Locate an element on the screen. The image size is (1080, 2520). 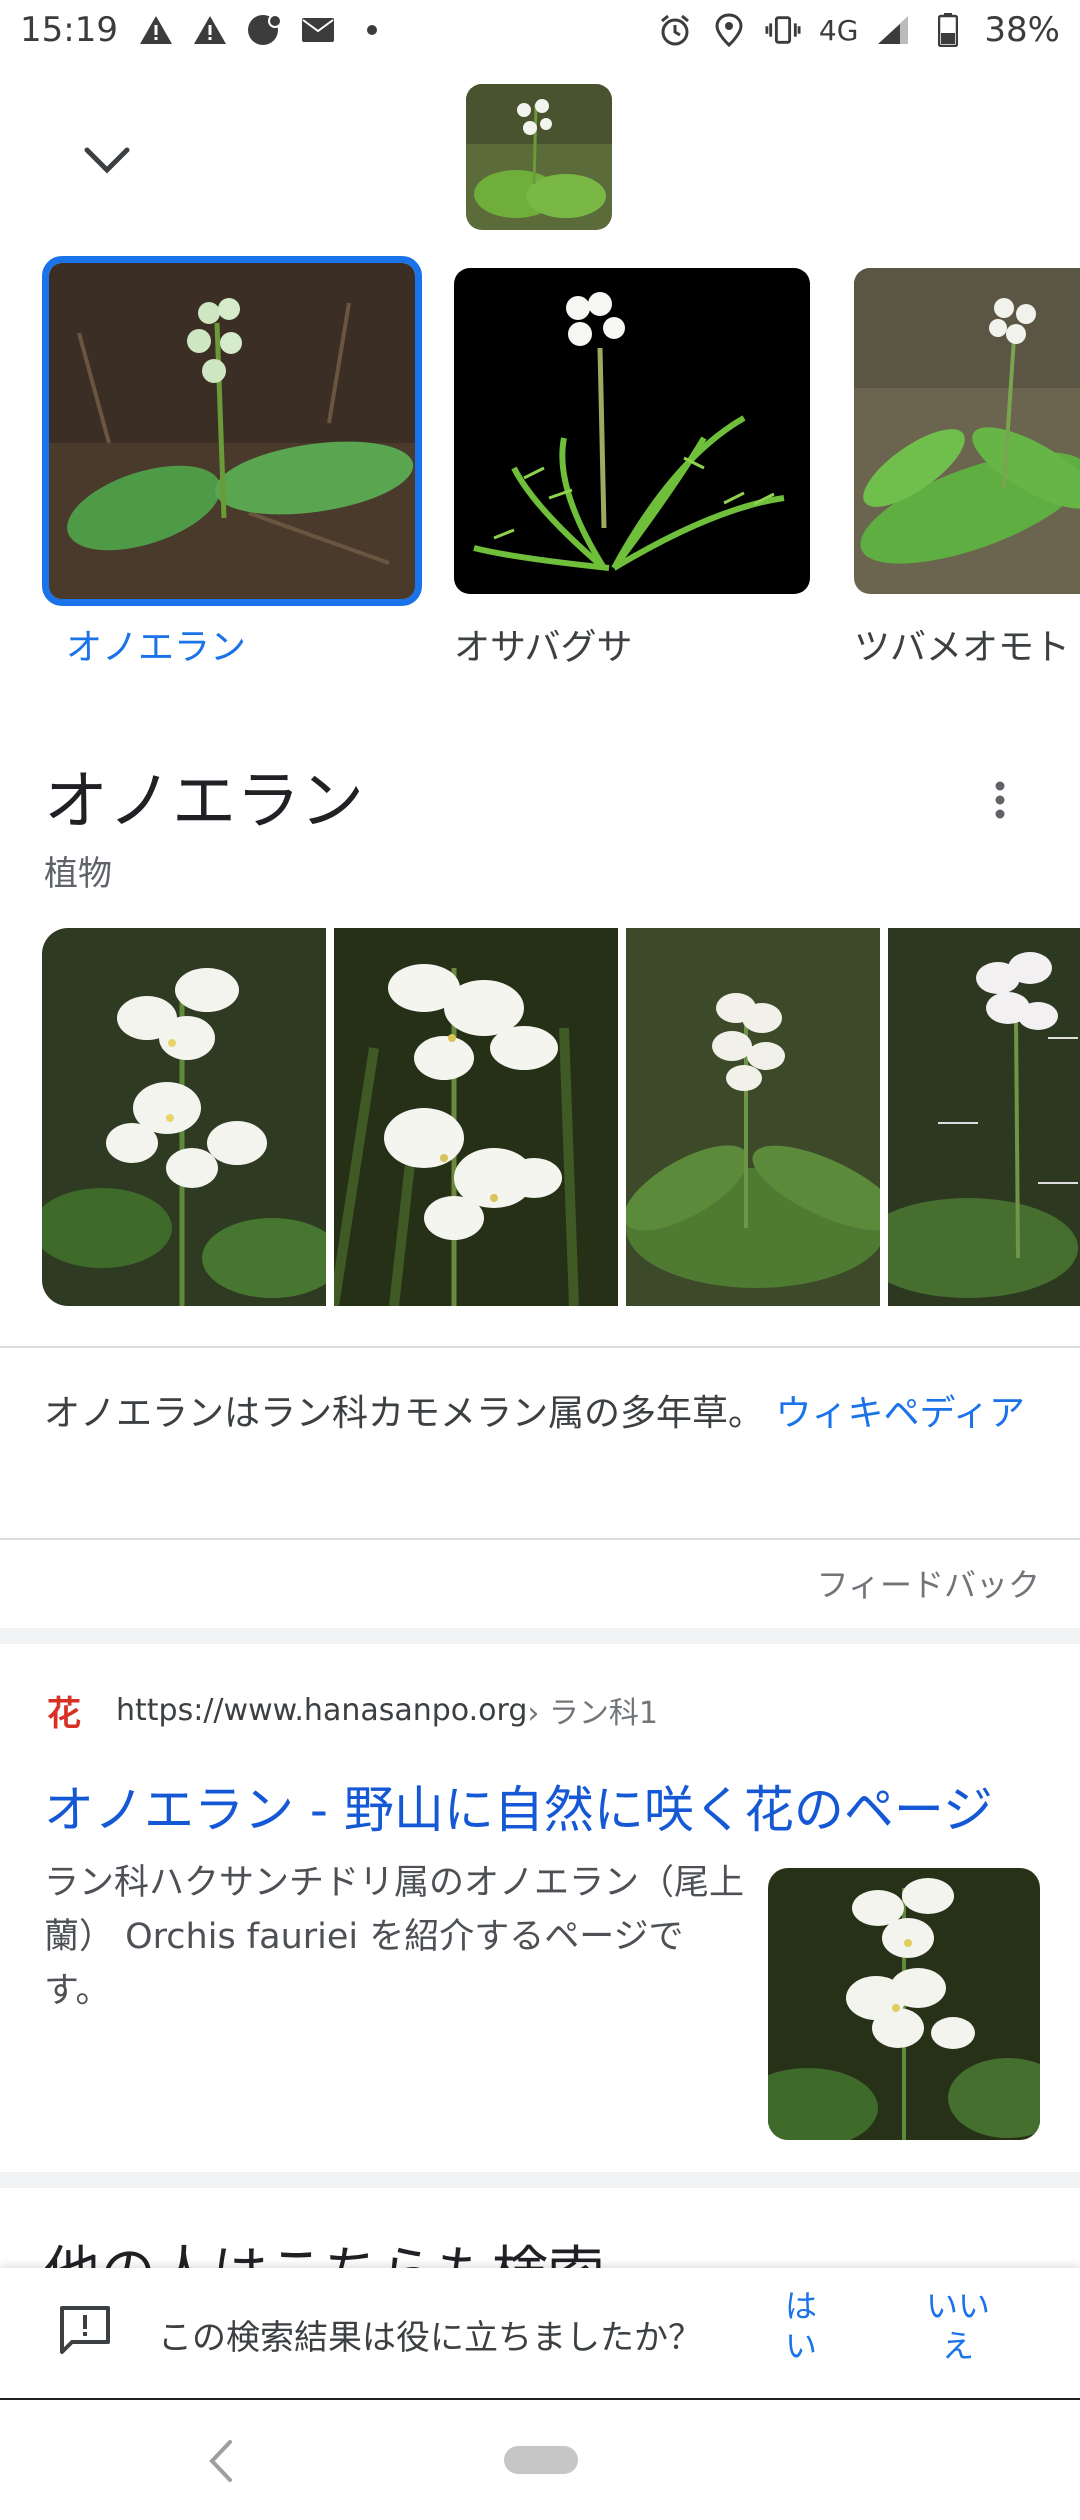
status-time: 15:19 is located at coordinates (69, 30).